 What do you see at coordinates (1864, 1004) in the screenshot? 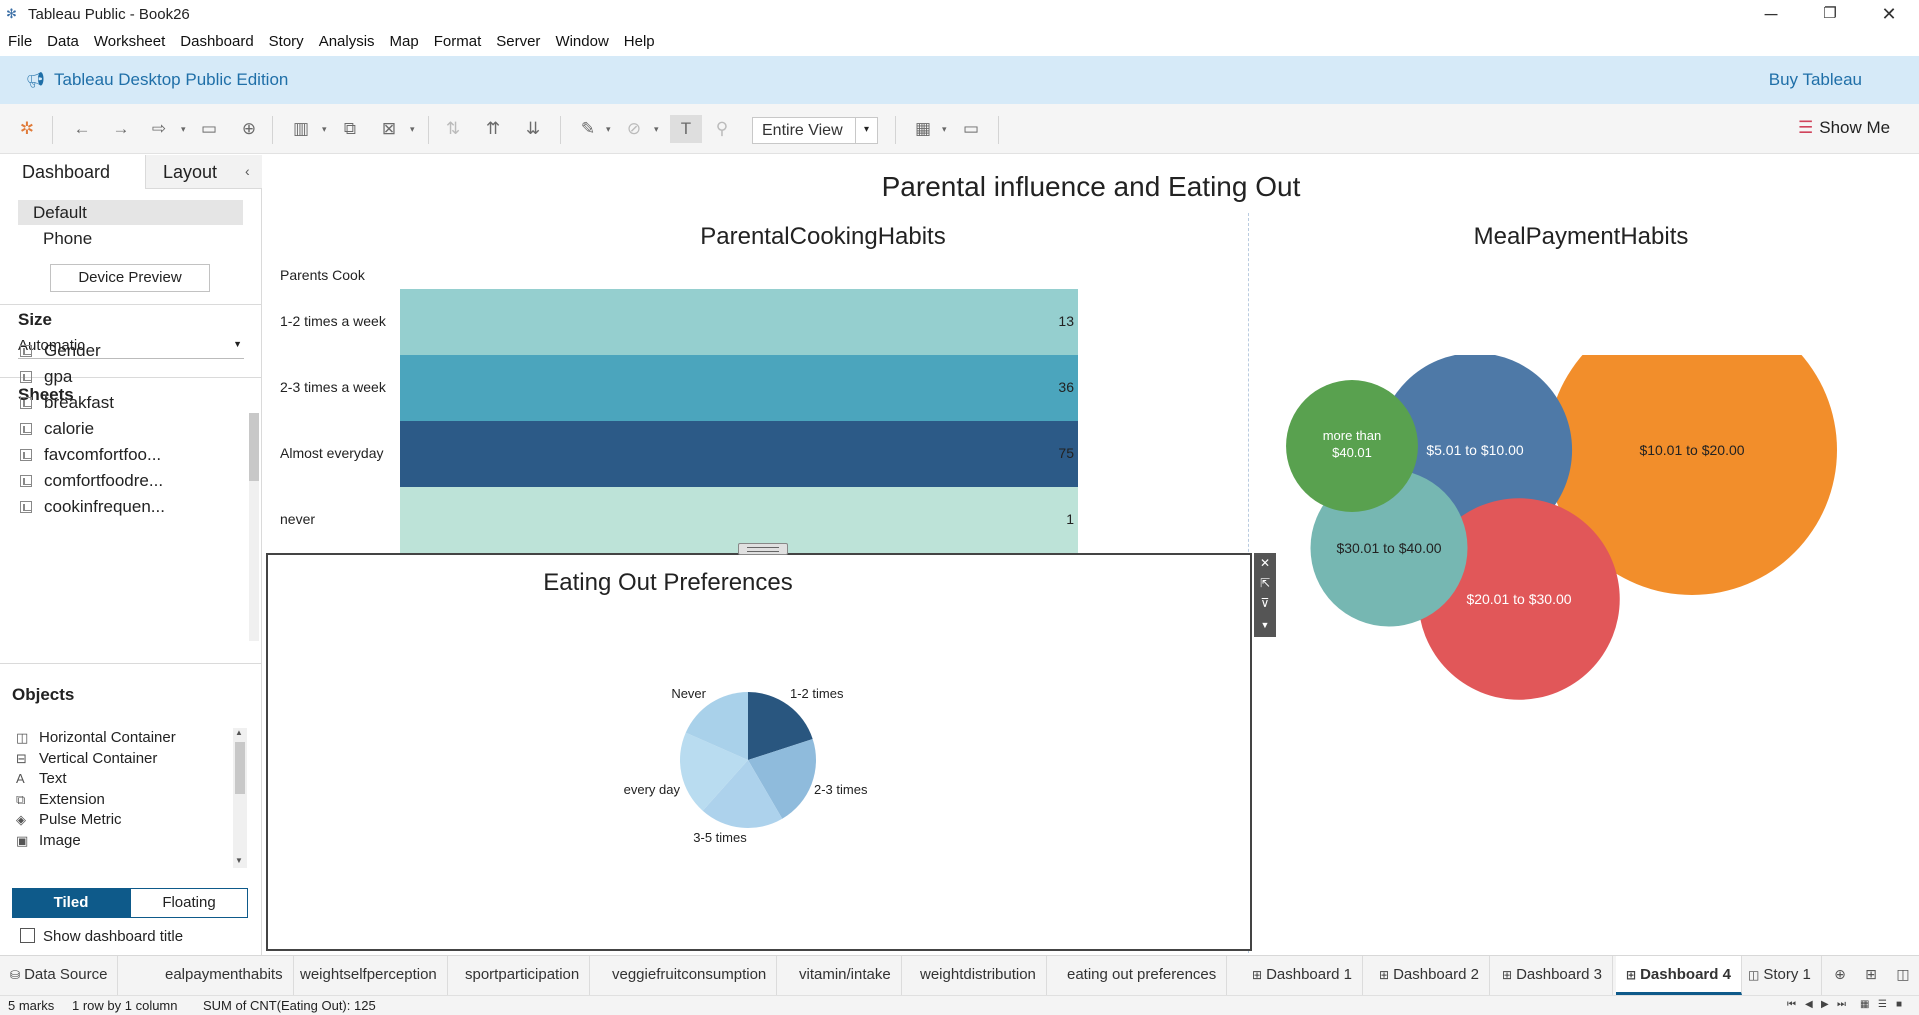
I see `grid-view-icon: ▦` at bounding box center [1864, 1004].